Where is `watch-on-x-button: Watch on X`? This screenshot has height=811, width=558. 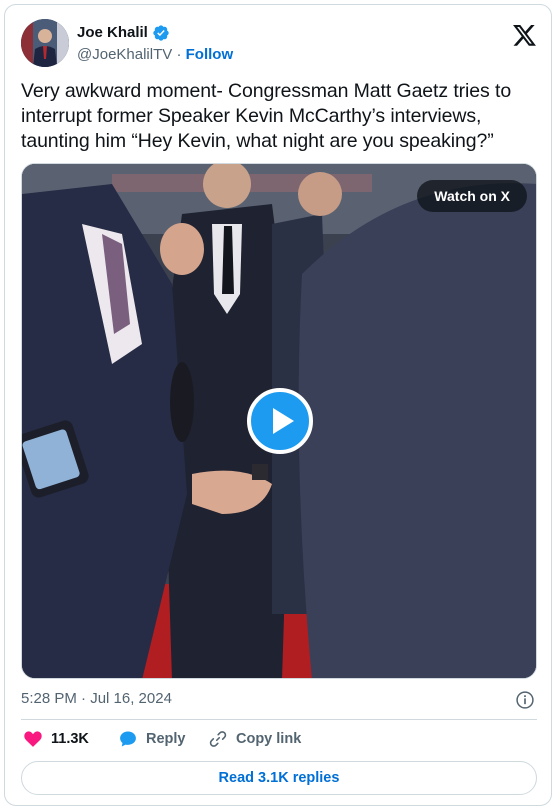 watch-on-x-button: Watch on X is located at coordinates (472, 196).